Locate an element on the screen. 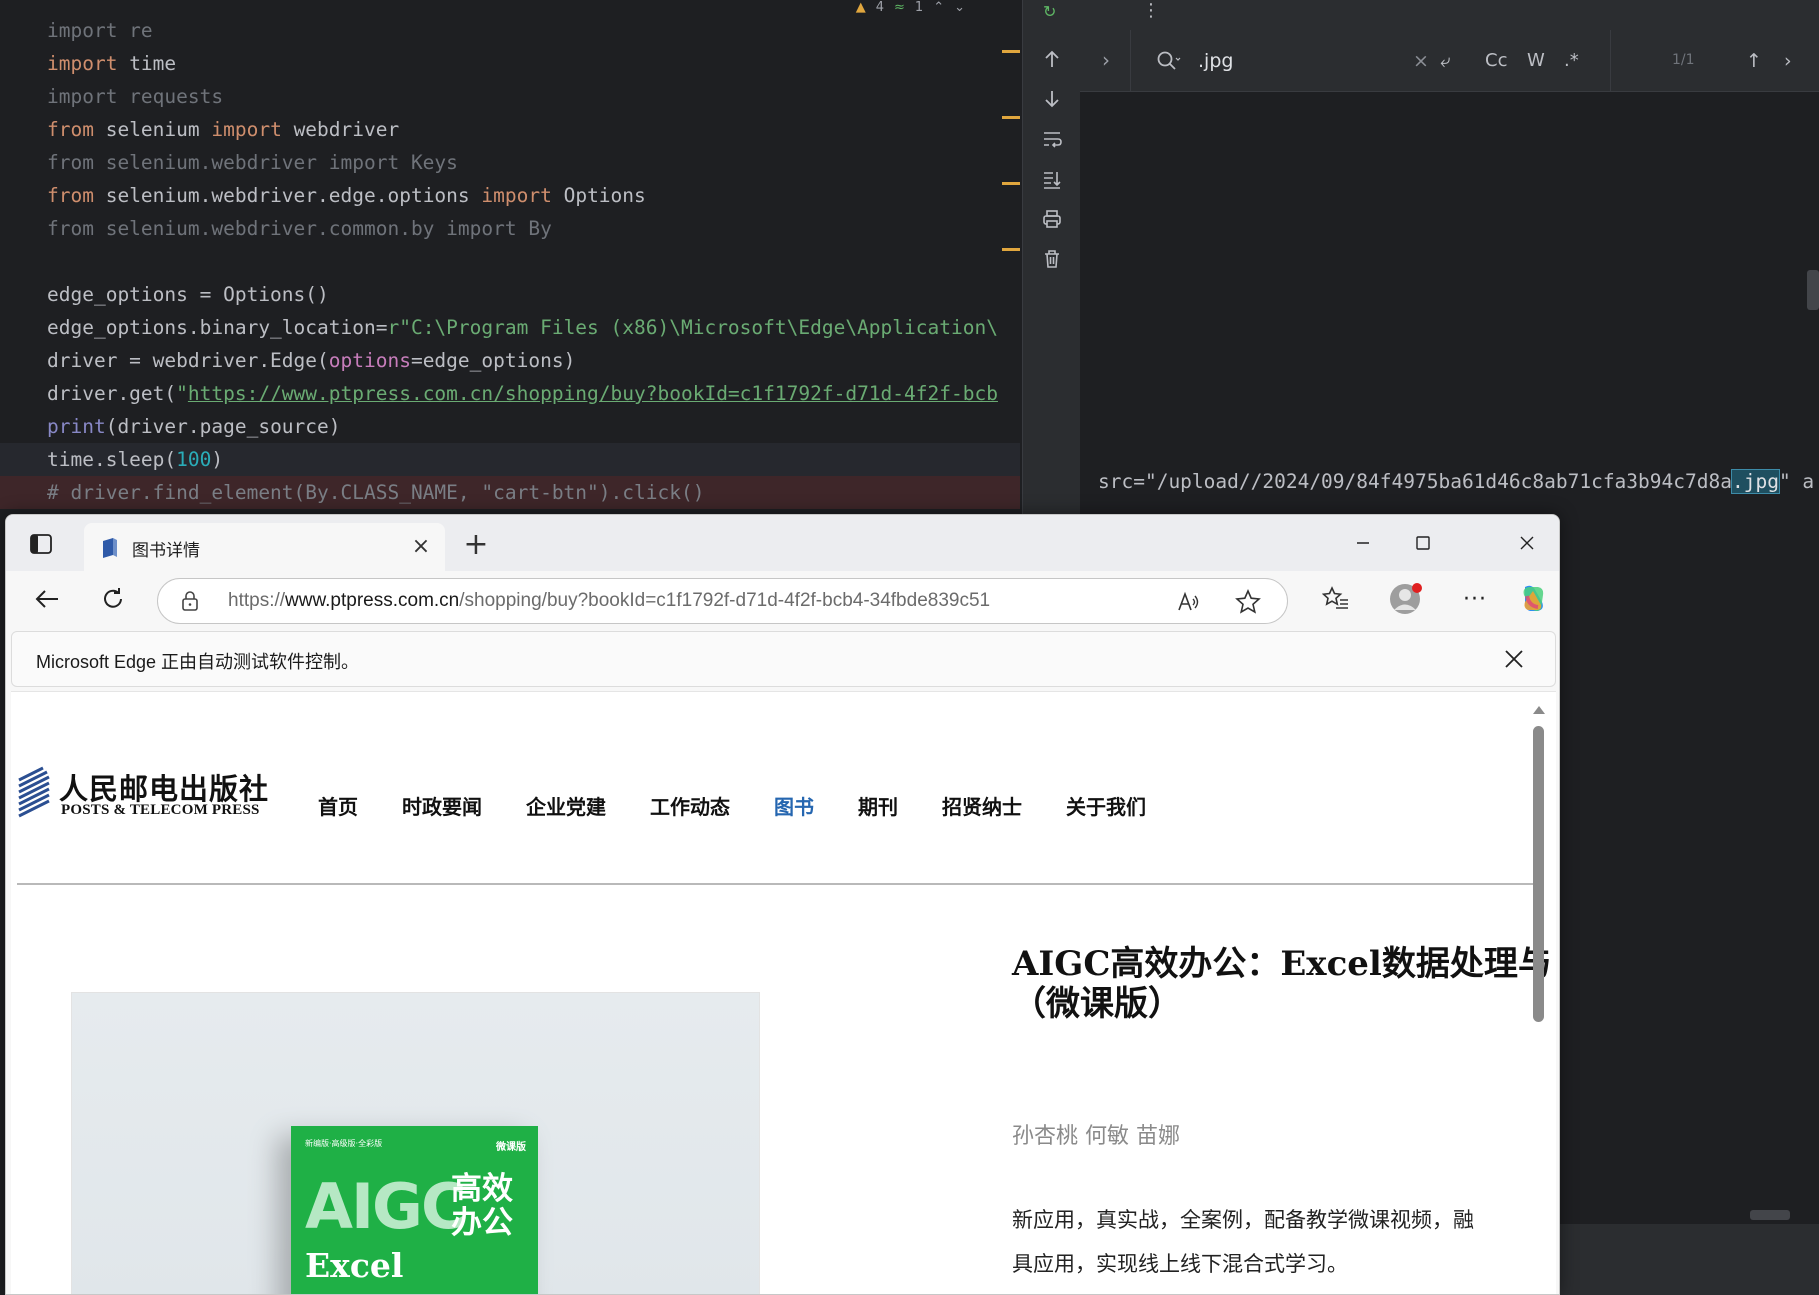 This screenshot has height=1295, width=1819. code-line: from selenium import webdriver is located at coordinates (533, 129).